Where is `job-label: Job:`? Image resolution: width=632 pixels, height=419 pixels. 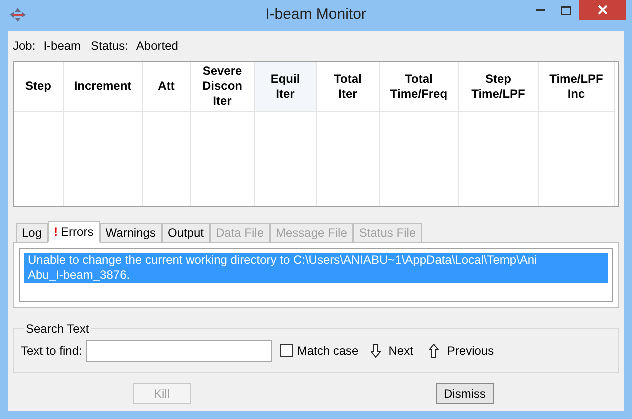
job-label: Job: is located at coordinates (24, 46).